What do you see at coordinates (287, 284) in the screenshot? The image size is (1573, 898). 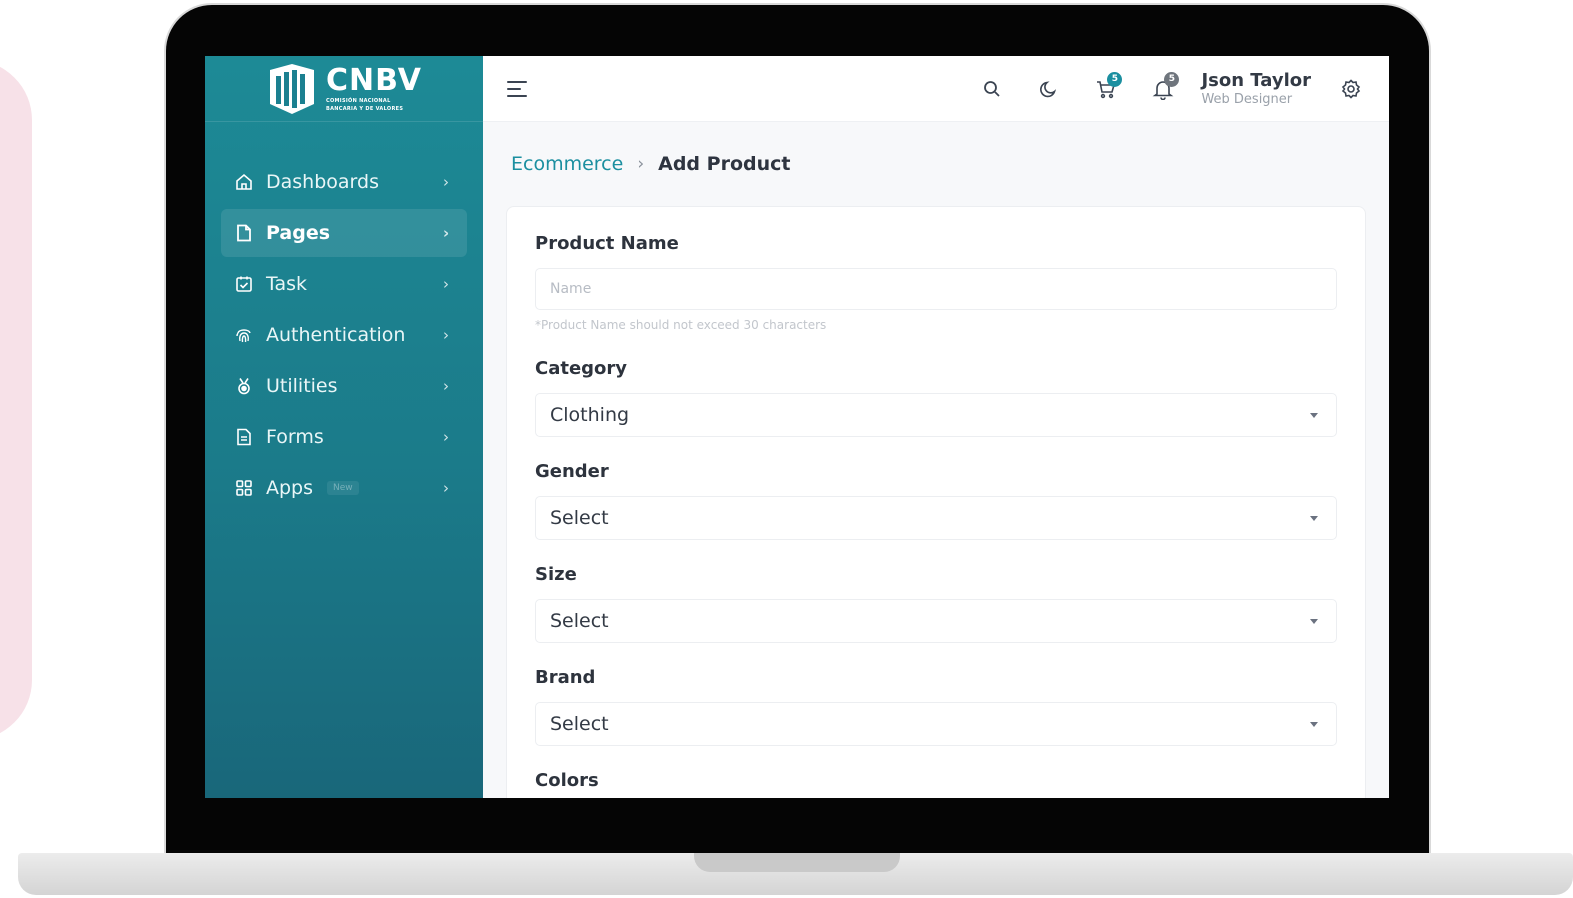 I see `sidebar-item-label: Task` at bounding box center [287, 284].